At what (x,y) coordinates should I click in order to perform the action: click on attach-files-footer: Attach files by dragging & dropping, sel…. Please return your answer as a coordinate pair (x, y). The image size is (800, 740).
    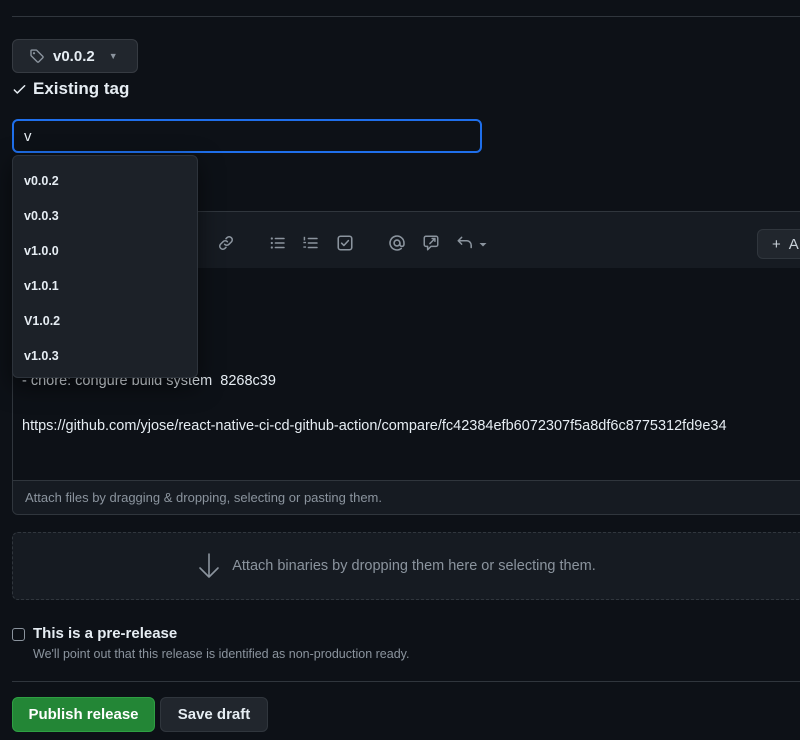
    Looking at the image, I should click on (406, 497).